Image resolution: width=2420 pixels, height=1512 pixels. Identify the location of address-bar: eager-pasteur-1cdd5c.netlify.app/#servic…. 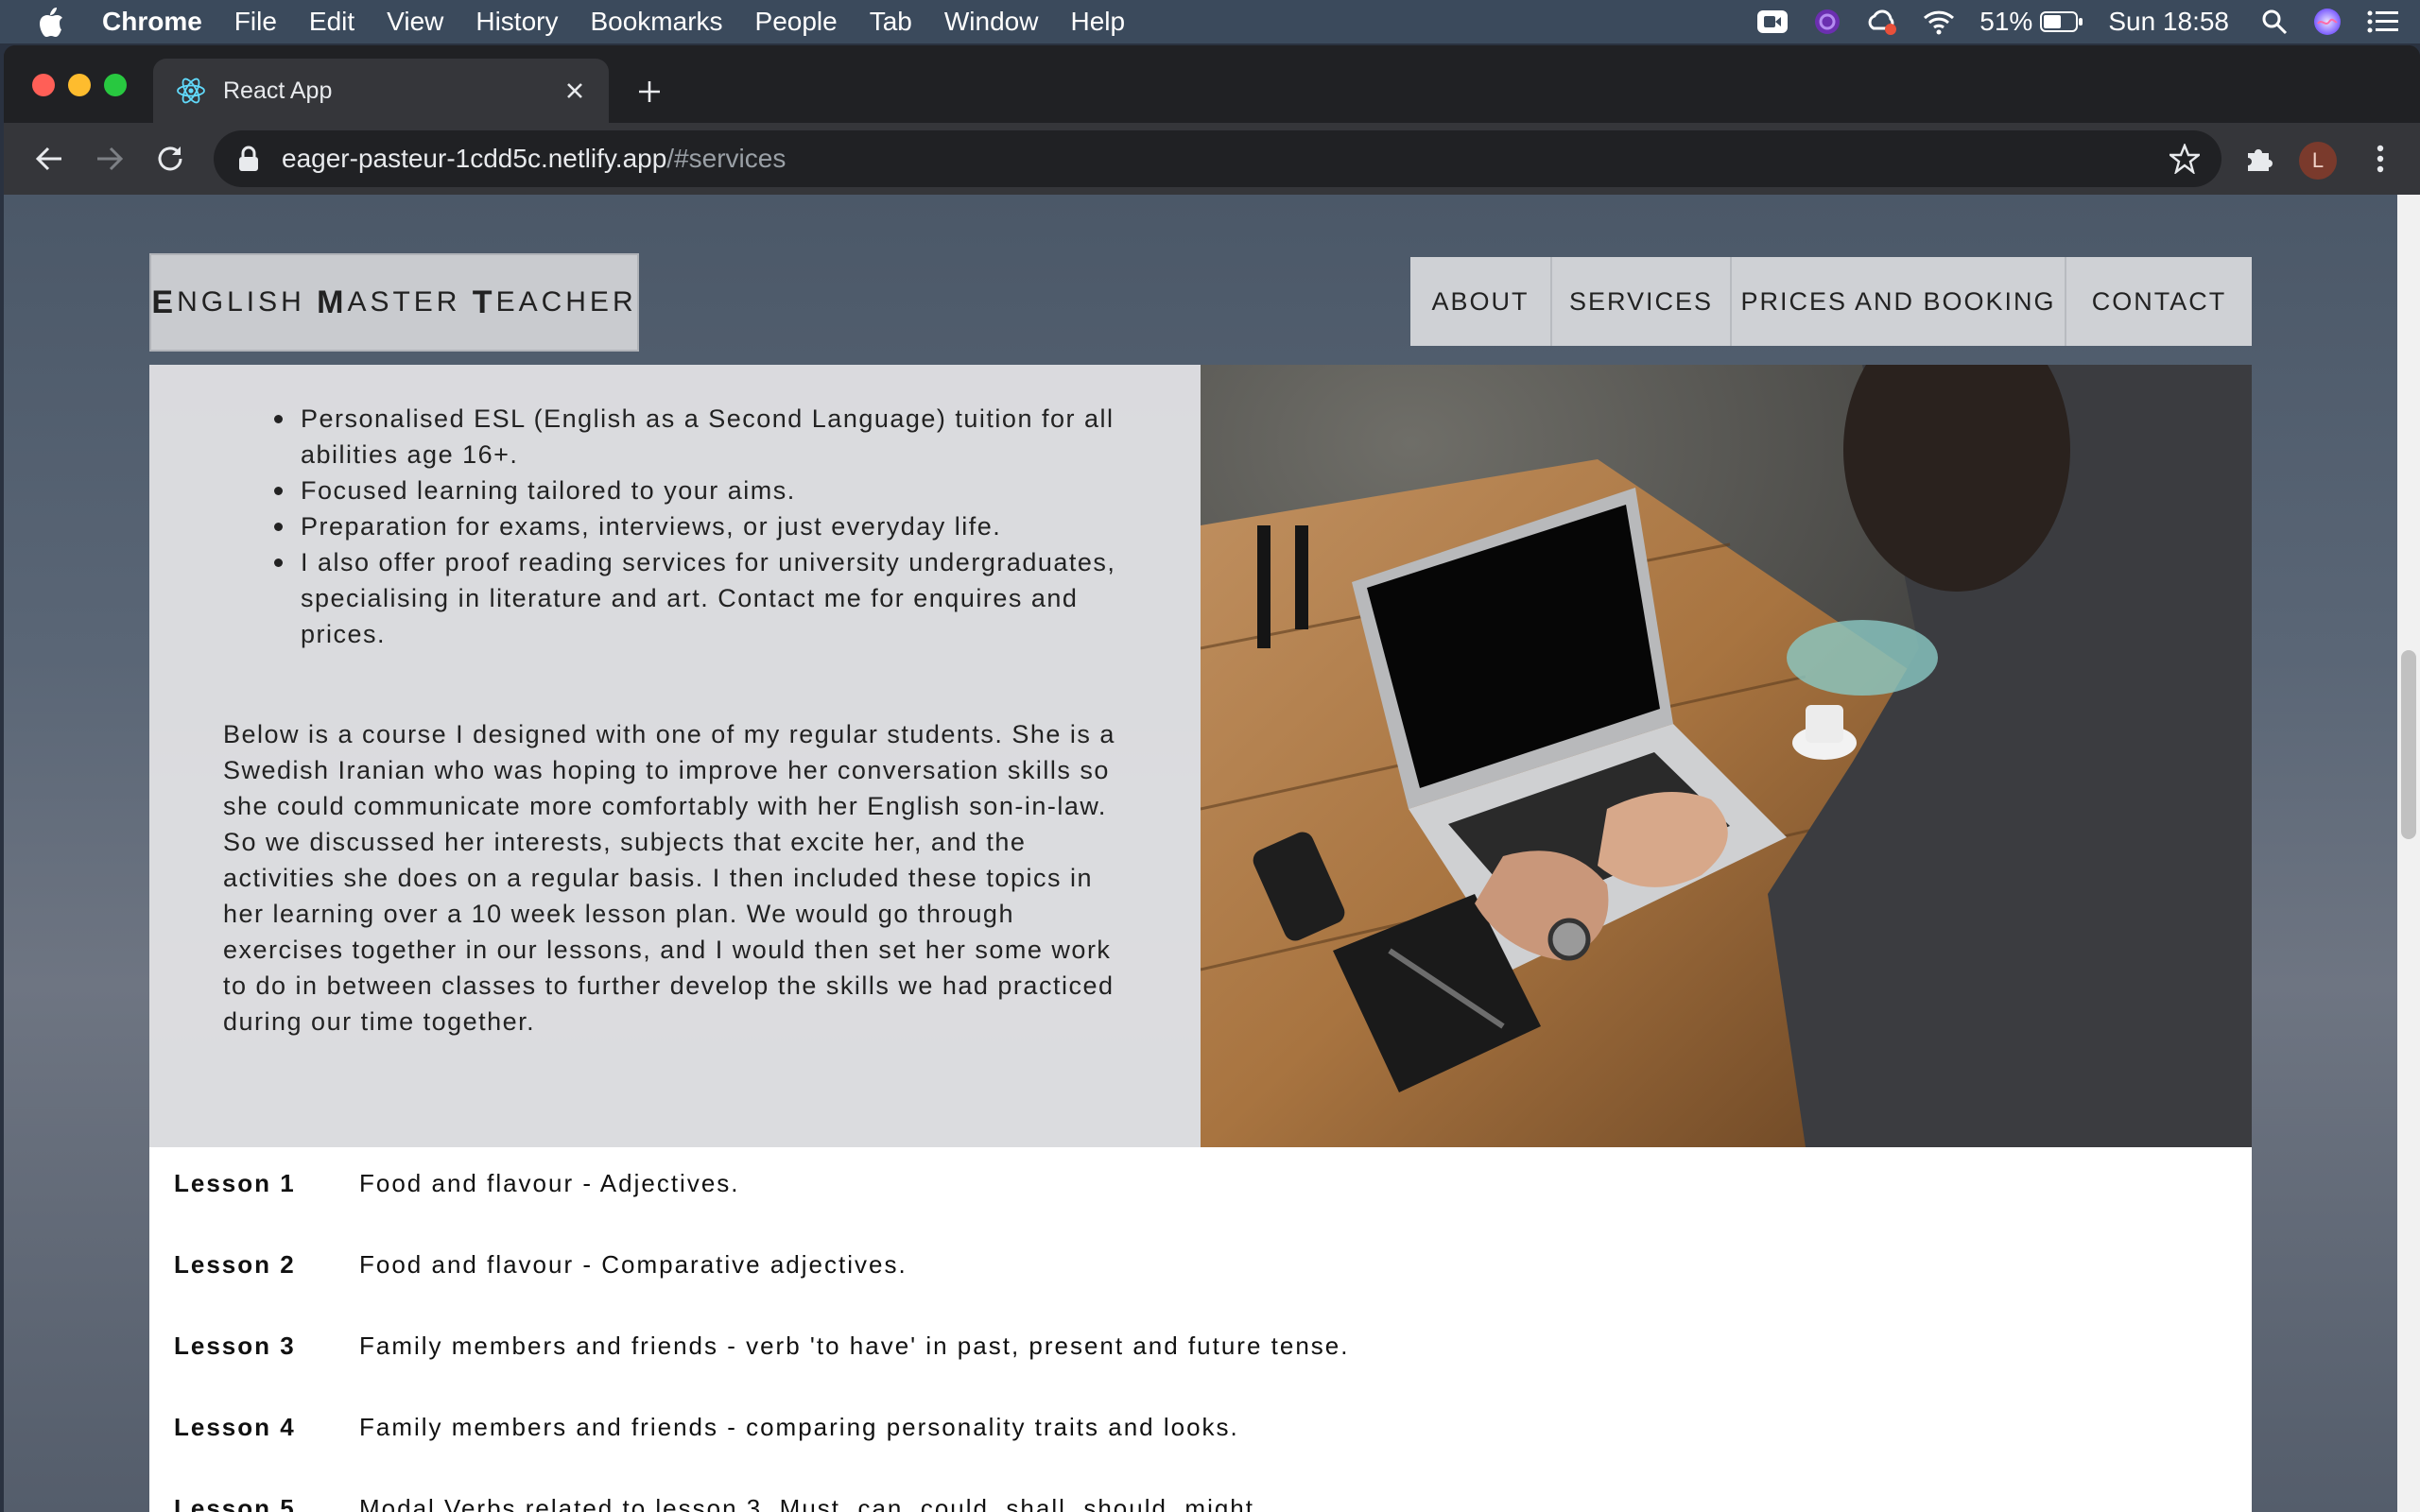
(1217, 158).